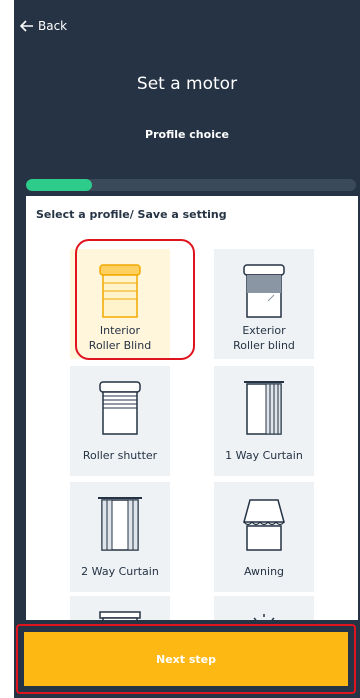 The height and width of the screenshot is (698, 360). Describe the element at coordinates (120, 330) in the screenshot. I see `tile-label-line-1: Interior` at that location.